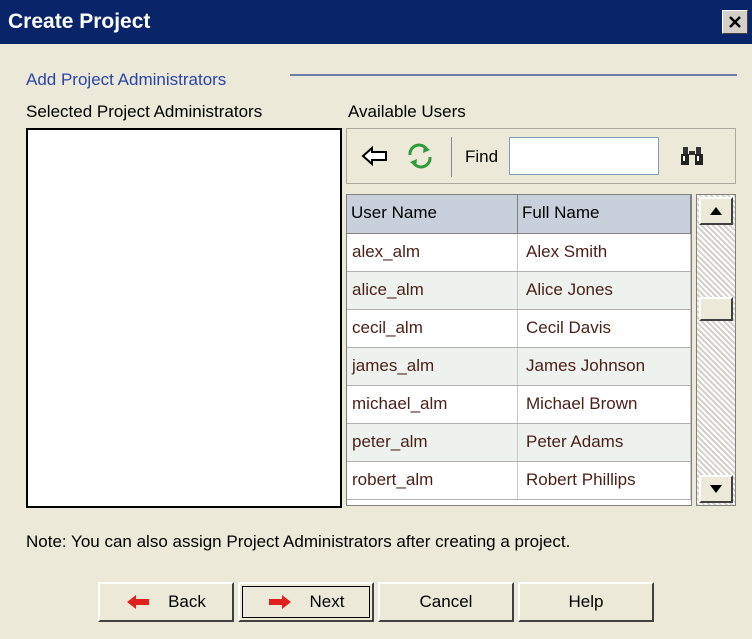 The image size is (752, 639). I want to click on next-label: Next, so click(327, 601).